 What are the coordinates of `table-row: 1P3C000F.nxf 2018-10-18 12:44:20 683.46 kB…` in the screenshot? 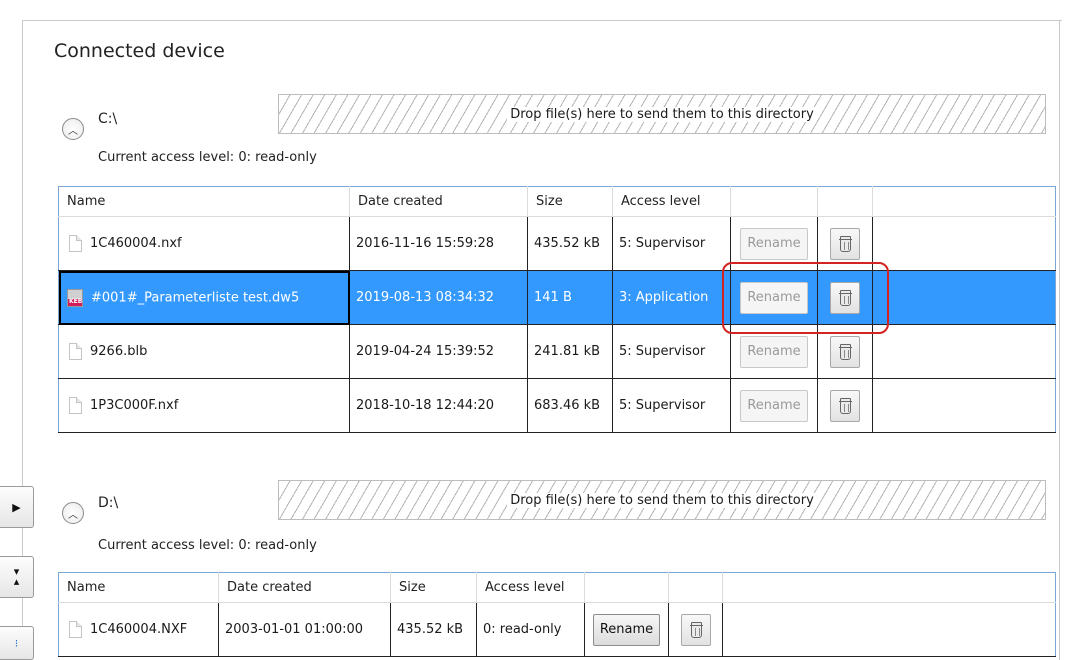 It's located at (557, 405).